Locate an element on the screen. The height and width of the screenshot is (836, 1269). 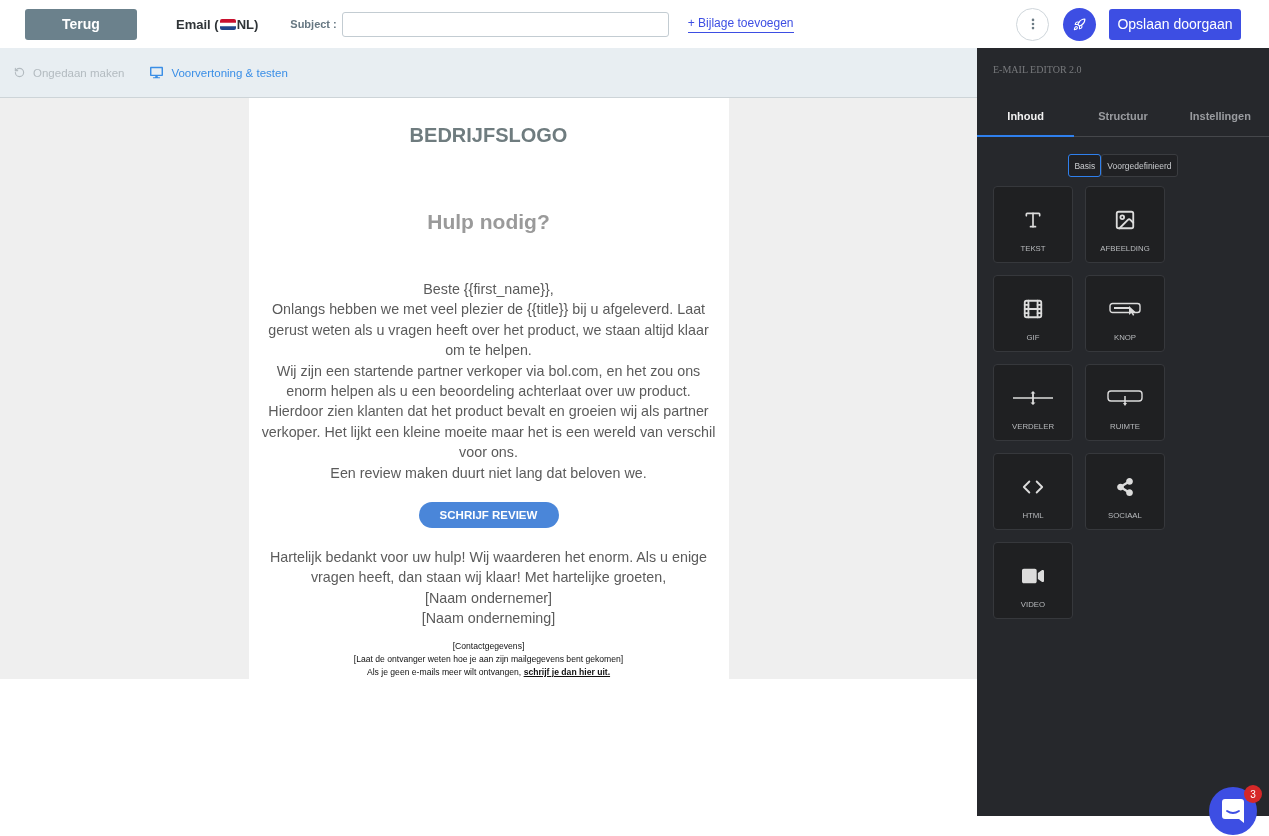
flag-icon is located at coordinates (227, 24).